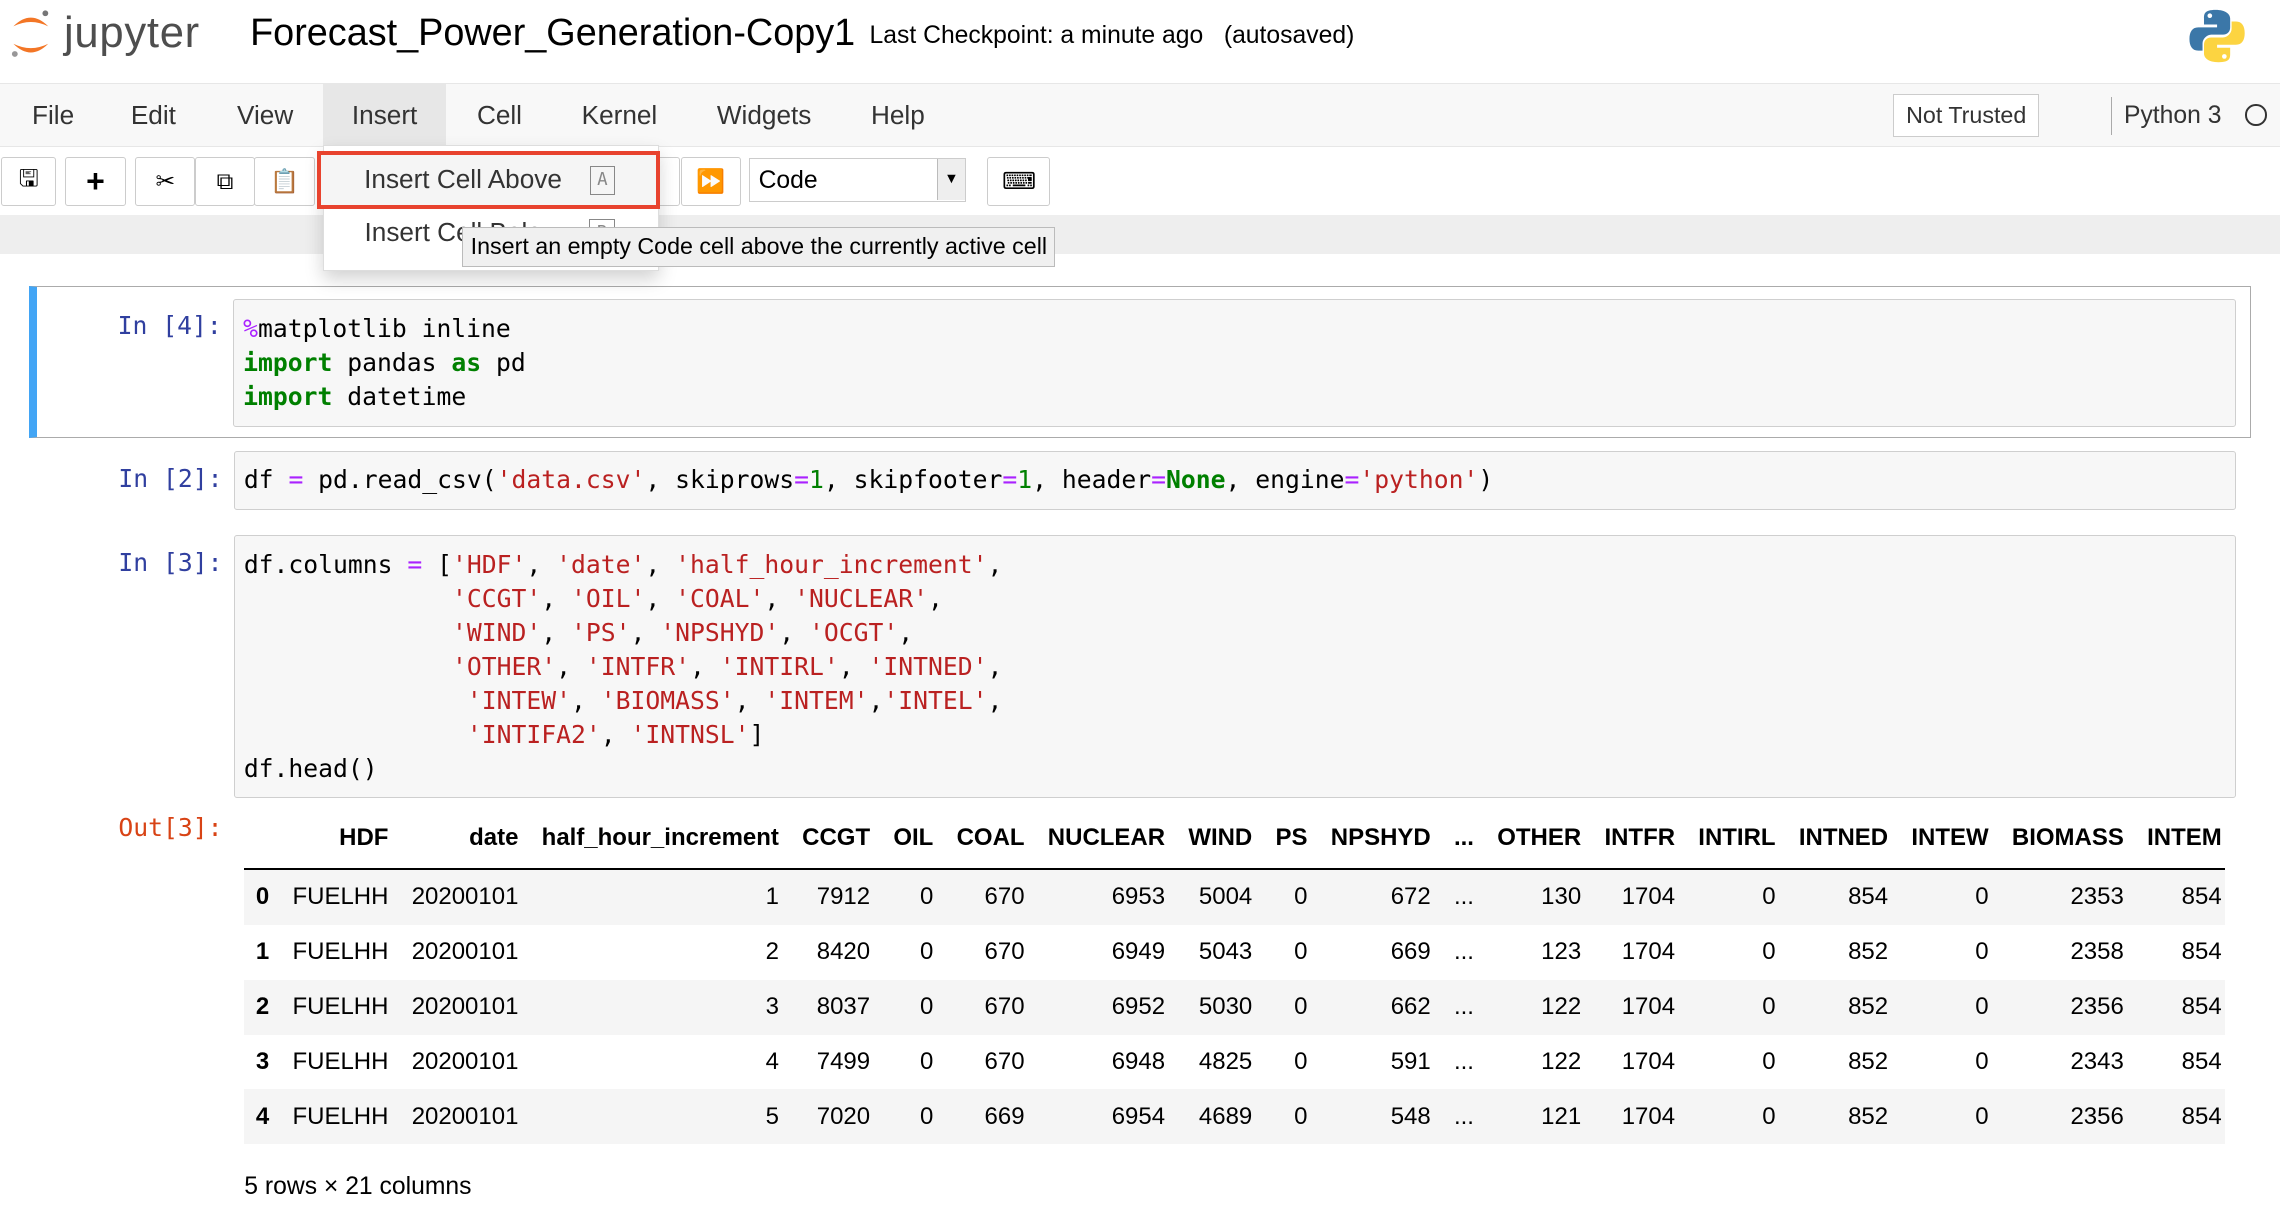 Image resolution: width=2280 pixels, height=1218 pixels. Describe the element at coordinates (1410, 1007) in the screenshot. I see `table-cell: 662` at that location.